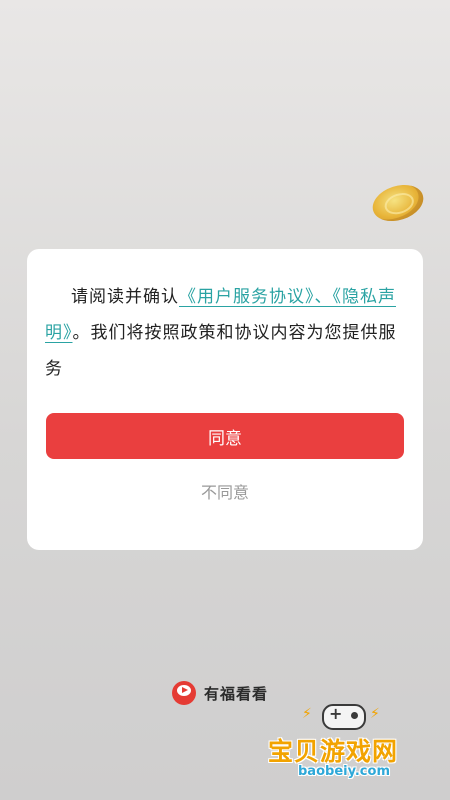 The image size is (450, 800). What do you see at coordinates (225, 436) in the screenshot?
I see `agree-button: 同意` at bounding box center [225, 436].